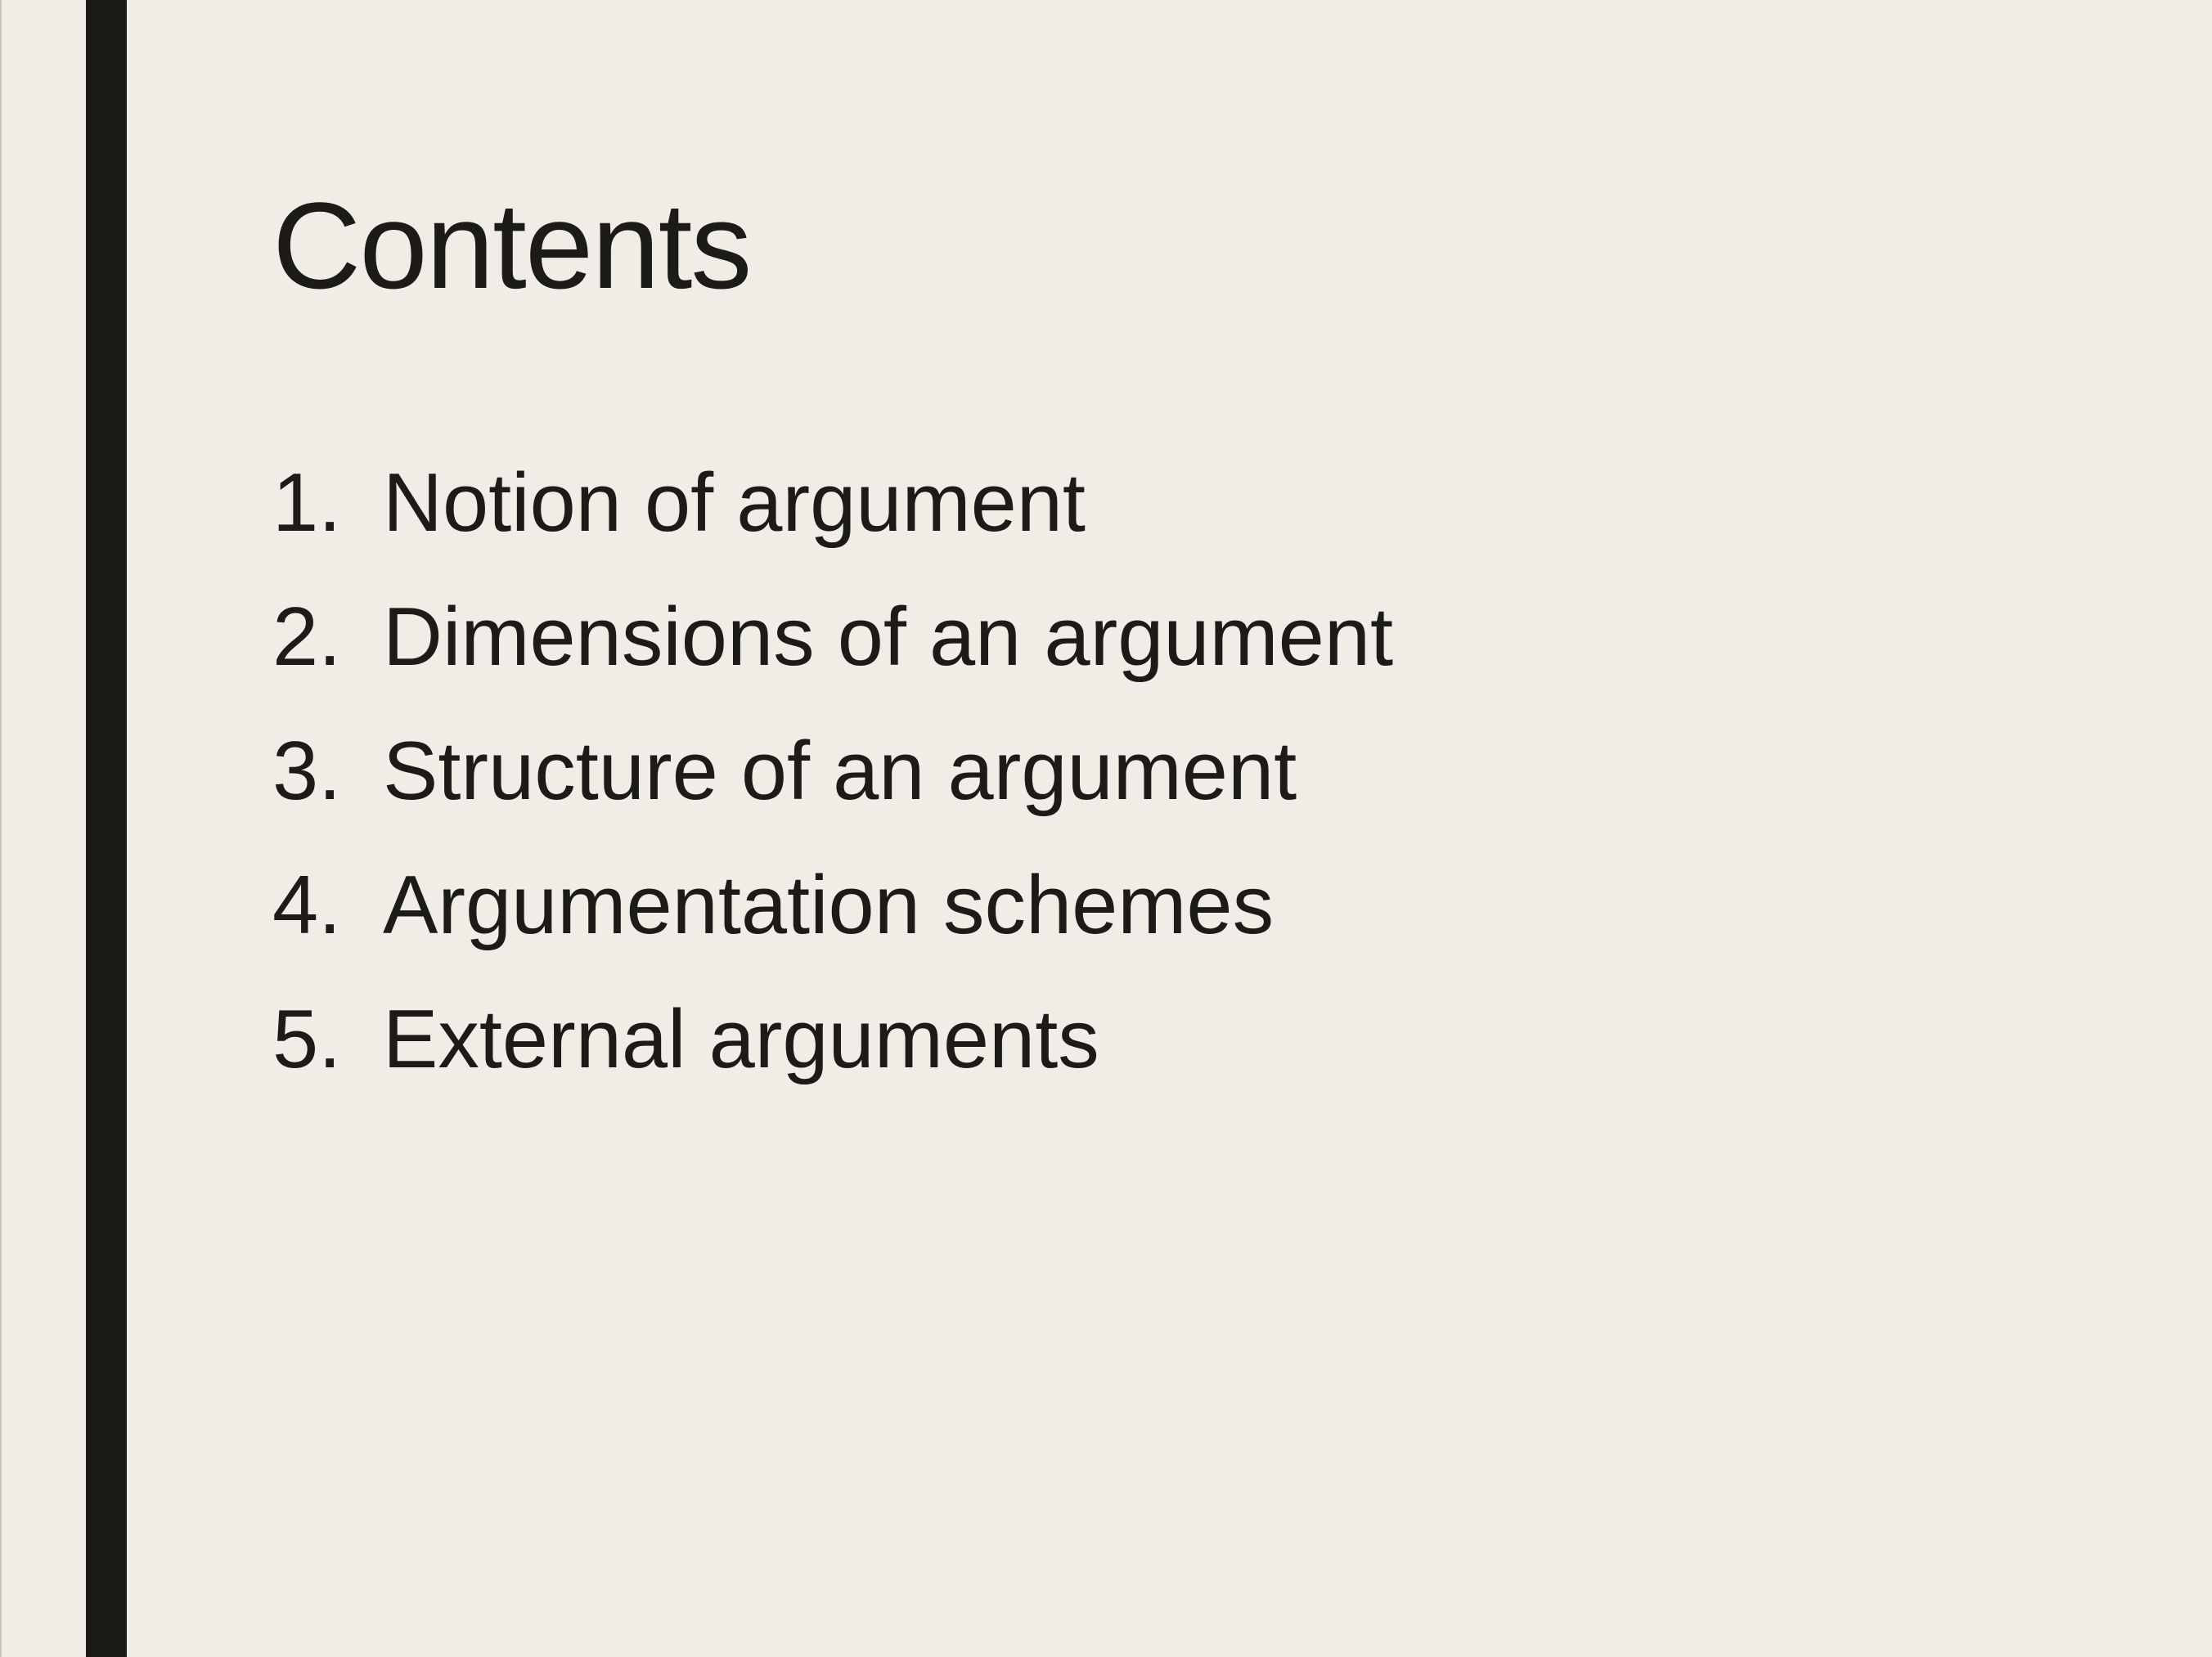 This screenshot has height=1657, width=2212. I want to click on list-item: 1. Notion of argument, so click(832, 513).